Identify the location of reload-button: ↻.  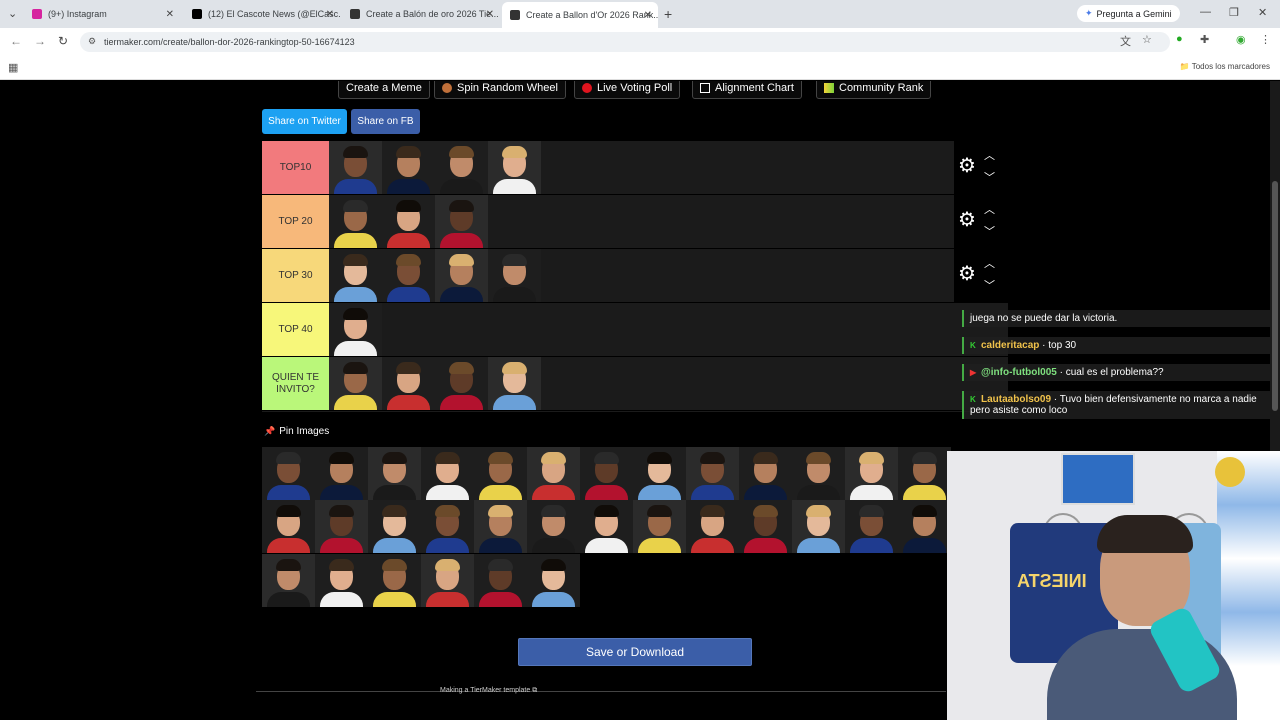
(63, 41).